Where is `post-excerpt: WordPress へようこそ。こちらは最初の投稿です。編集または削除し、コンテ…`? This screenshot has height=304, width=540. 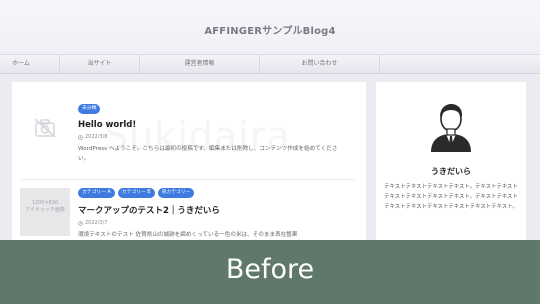
post-excerpt: WordPress へようこそ。こちらは最初の投稿です。編集または削除し、コンテ… is located at coordinates (208, 154).